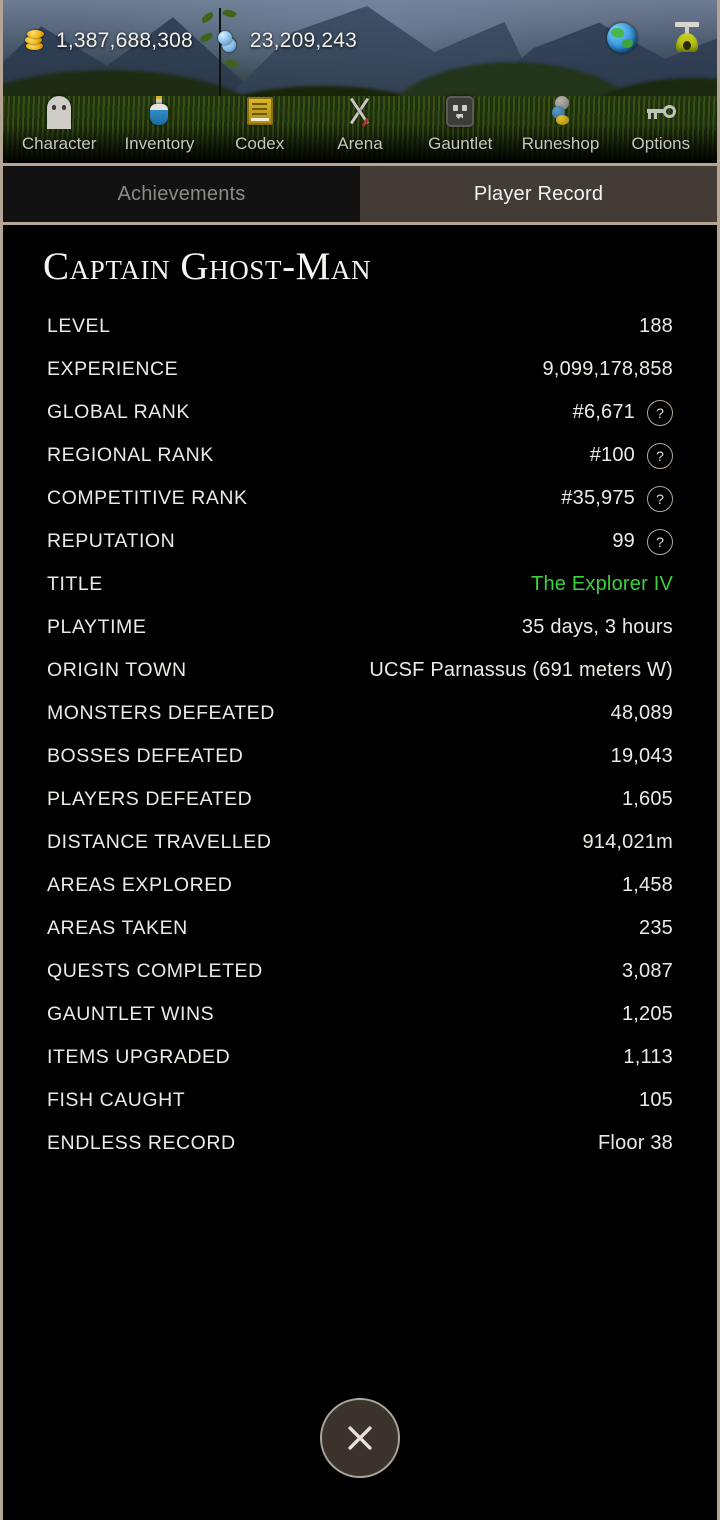 The width and height of the screenshot is (720, 1520). I want to click on stat-label: ORIGIN TOWN, so click(117, 670).